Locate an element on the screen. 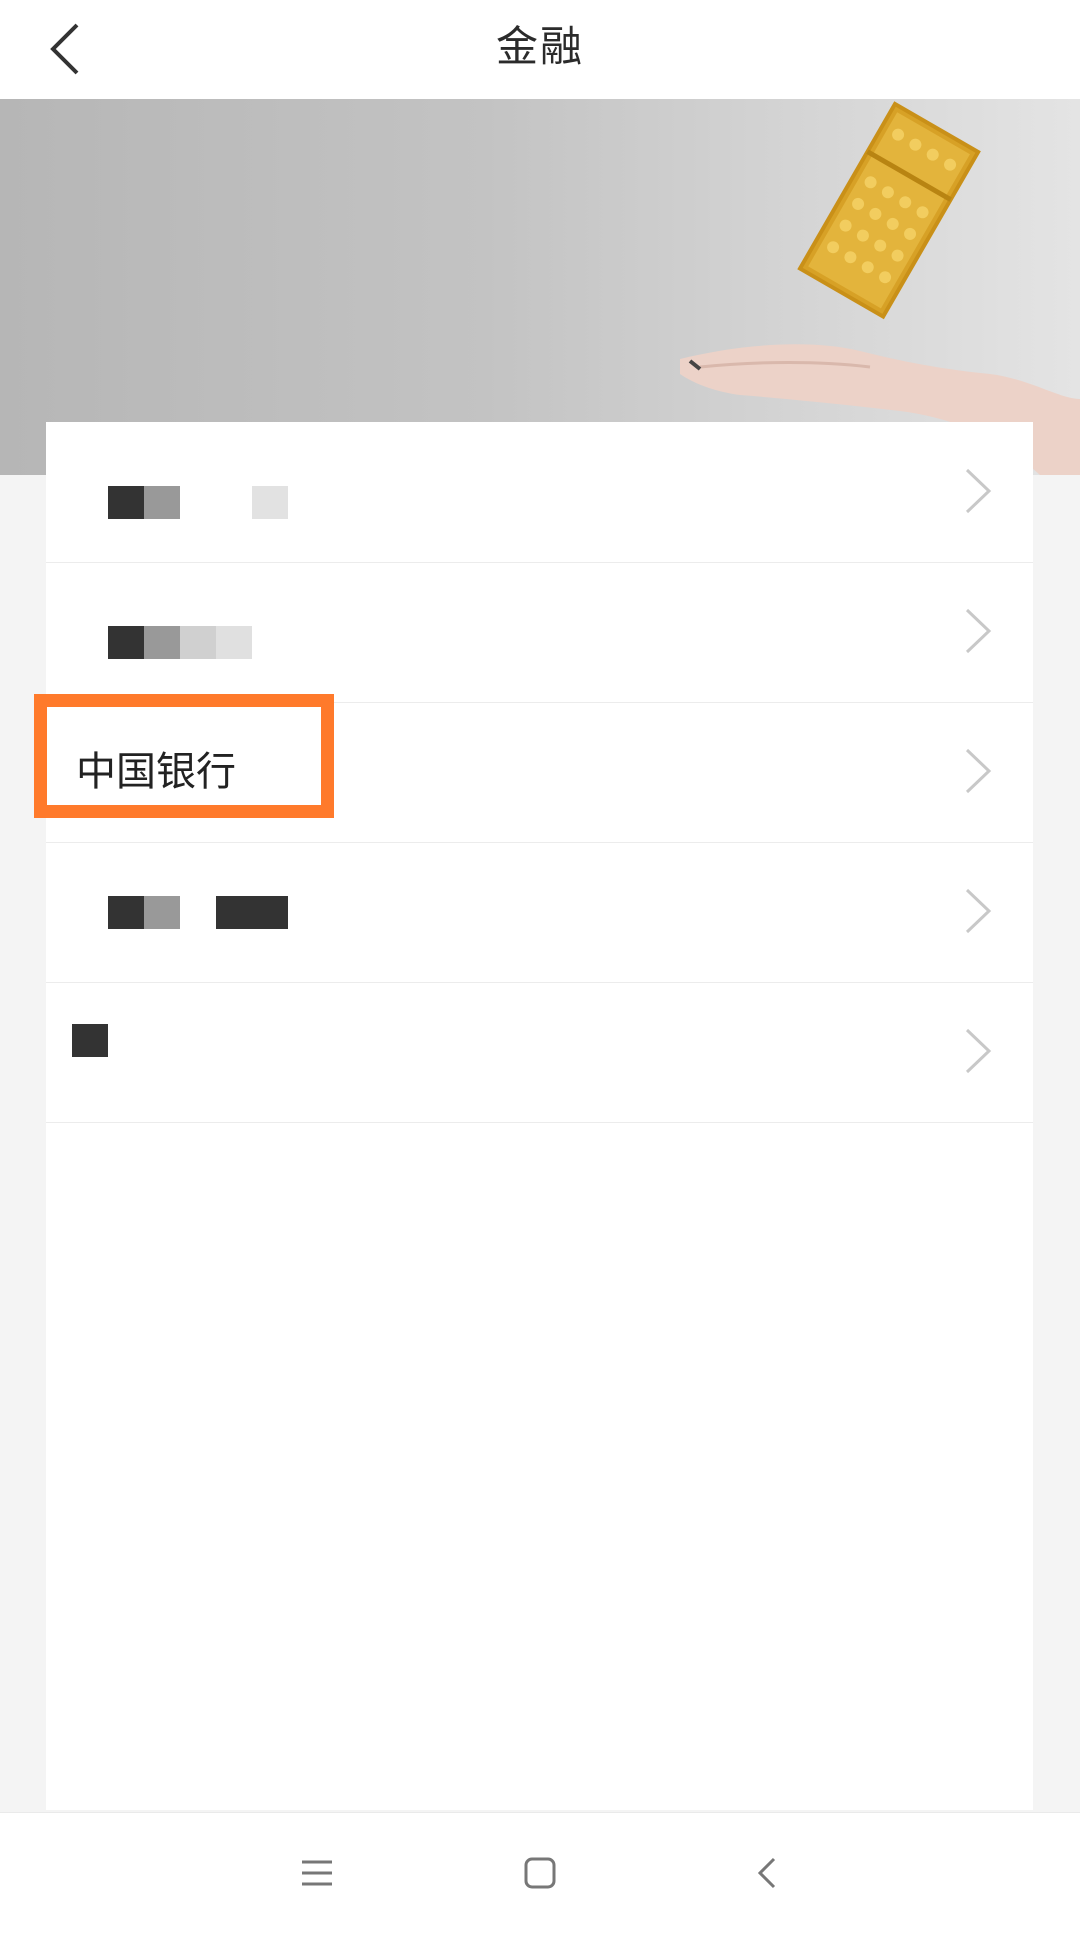 Image resolution: width=1080 pixels, height=1934 pixels. list-item-label: 中国银行 is located at coordinates (156, 772).